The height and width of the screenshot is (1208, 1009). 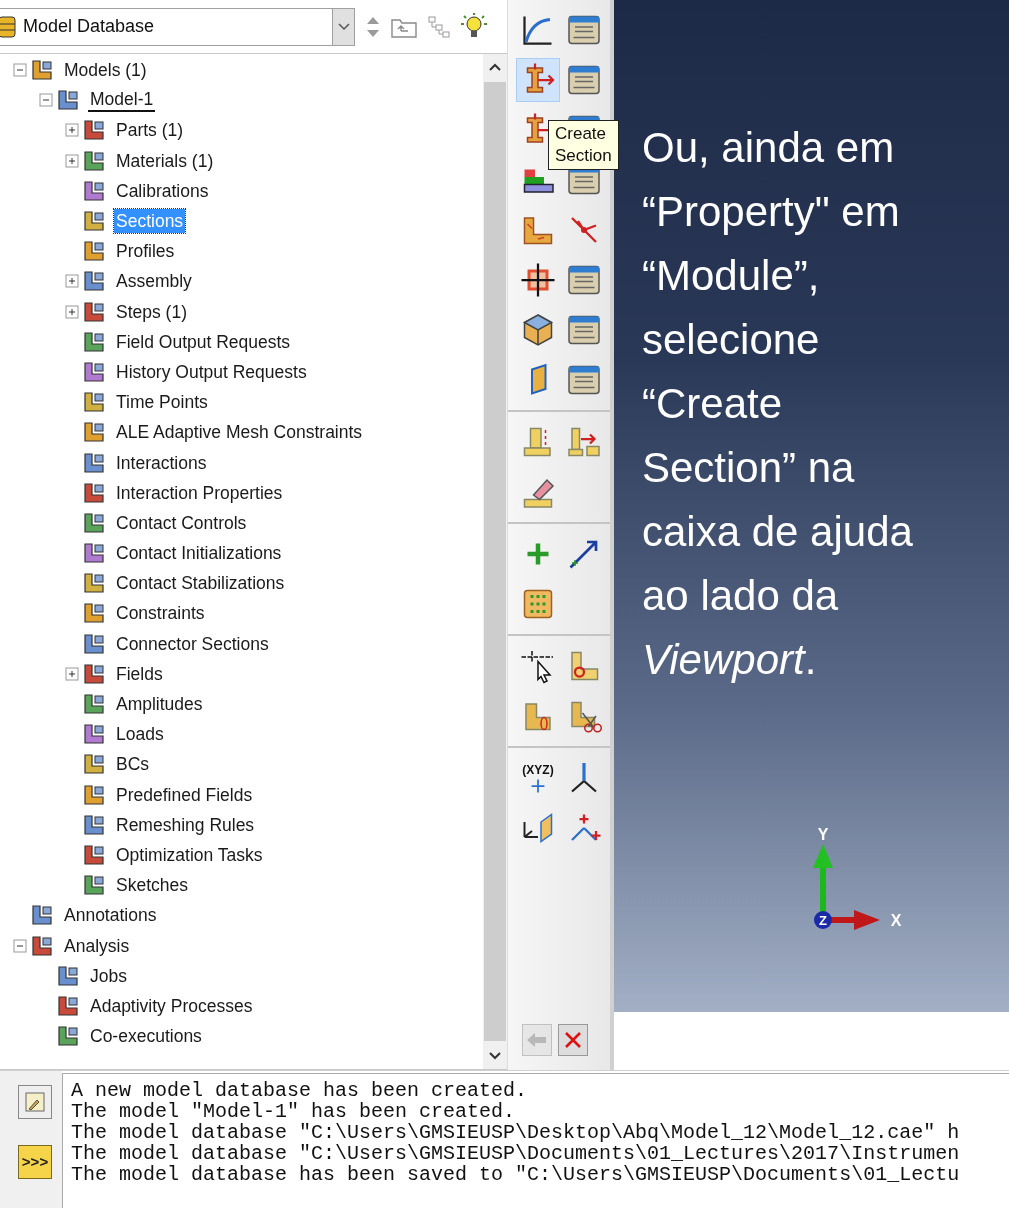 What do you see at coordinates (516, 1153) in the screenshot?
I see `message-line: The model database "C:\Users\GMSIEUSP\Documents\01_Lectures\2017\Instrumen` at bounding box center [516, 1153].